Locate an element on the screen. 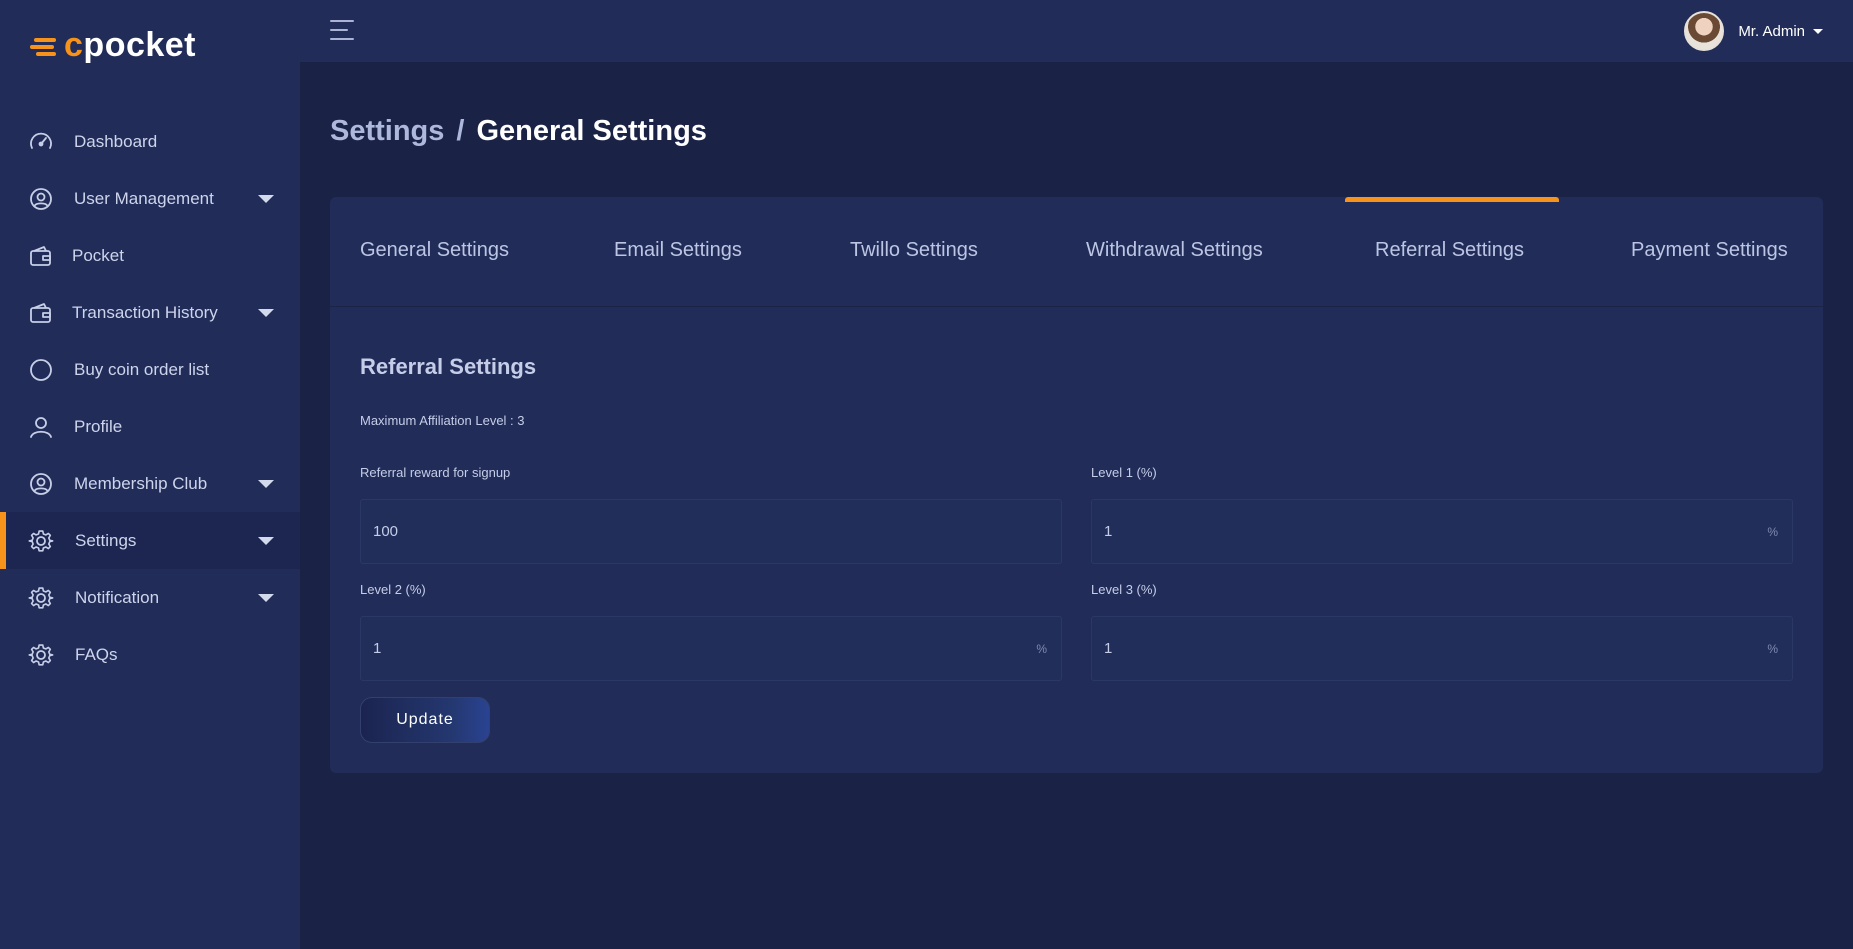 The image size is (1853, 949). circle-icon is located at coordinates (41, 370).